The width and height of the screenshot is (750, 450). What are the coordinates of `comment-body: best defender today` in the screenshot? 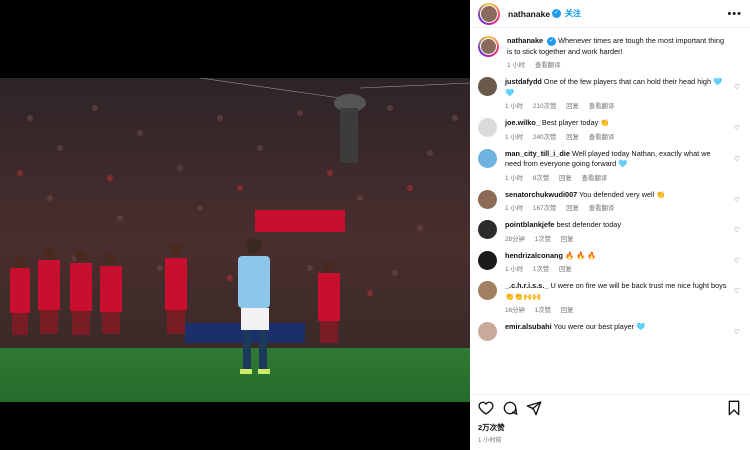 It's located at (589, 224).